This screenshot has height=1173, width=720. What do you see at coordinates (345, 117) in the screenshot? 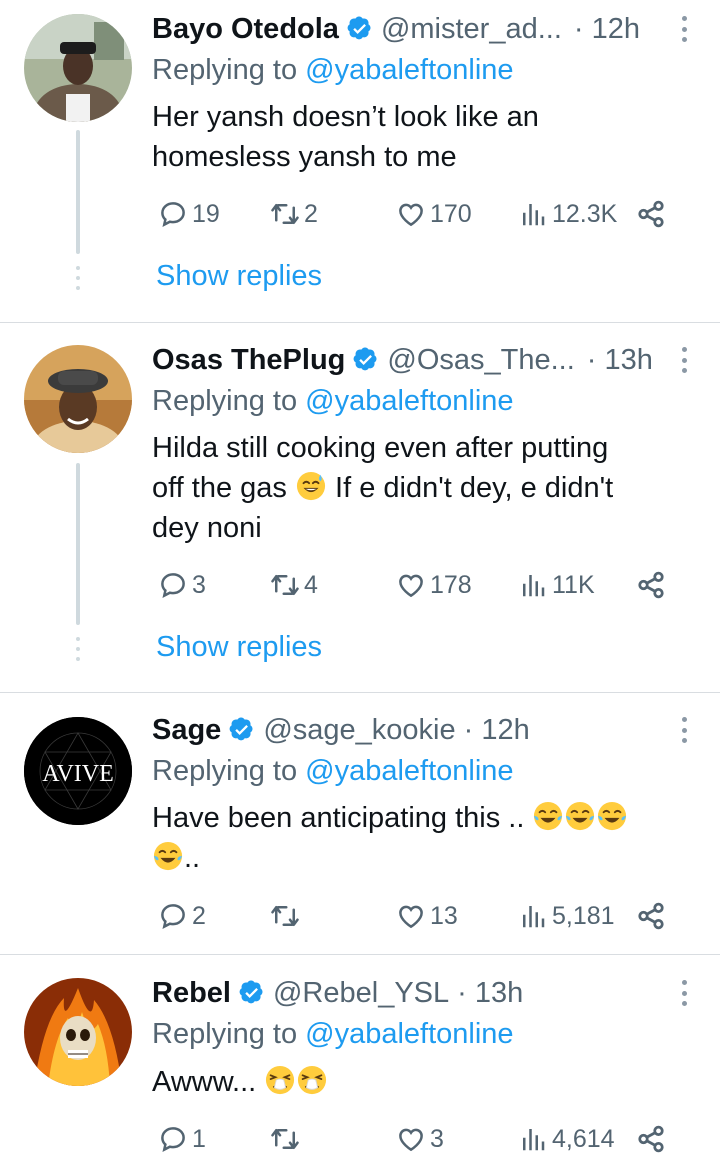
I see `text-line: Her yansh doesn’t look like an` at bounding box center [345, 117].